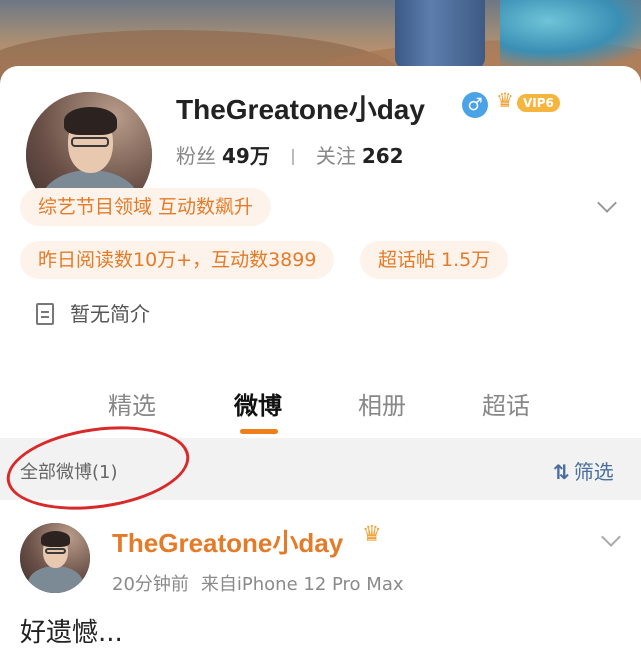  I want to click on tab-weibo: 微博, so click(258, 403).